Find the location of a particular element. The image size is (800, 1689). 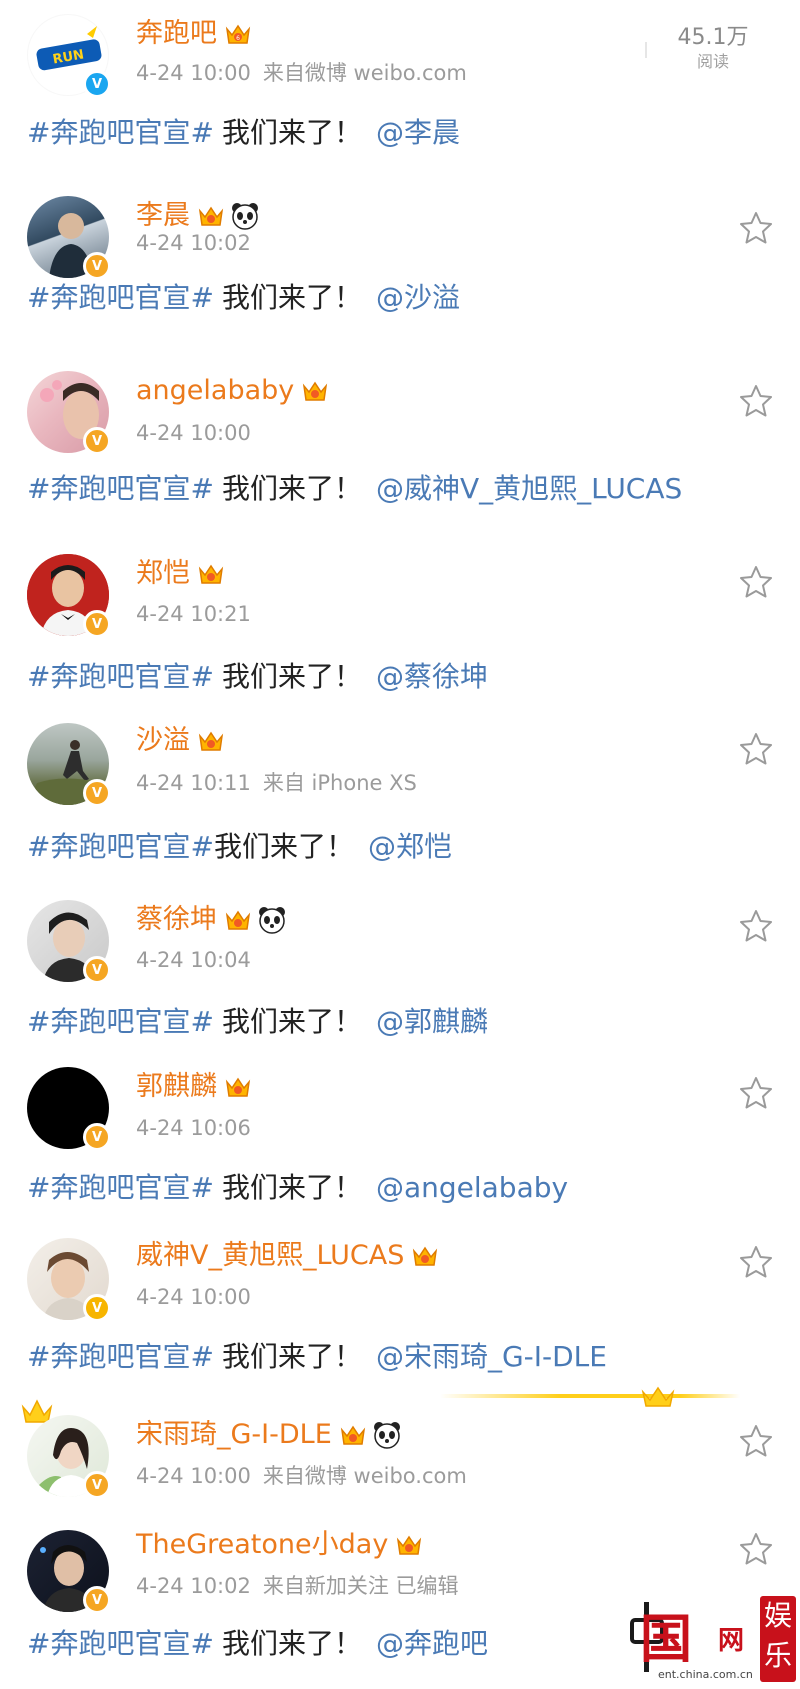

post-time: 4-24 10:02 is located at coordinates (193, 1586).